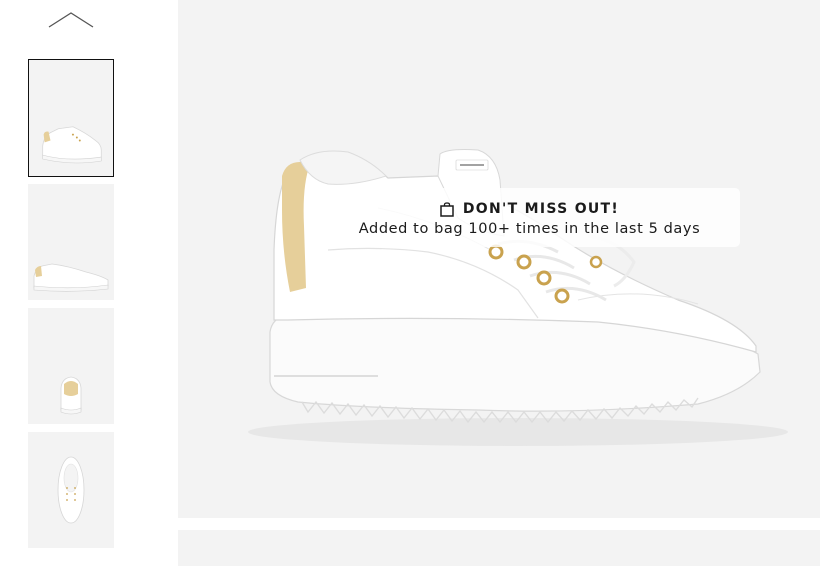 Image resolution: width=820 pixels, height=566 pixels. Describe the element at coordinates (71, 118) in the screenshot. I see `thumbnail-angled-view` at that location.